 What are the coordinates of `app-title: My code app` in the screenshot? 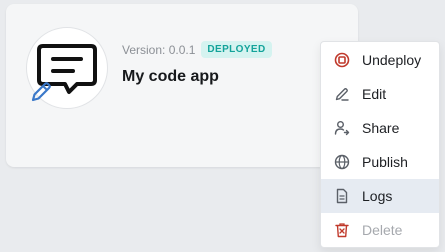 It's located at (170, 76).